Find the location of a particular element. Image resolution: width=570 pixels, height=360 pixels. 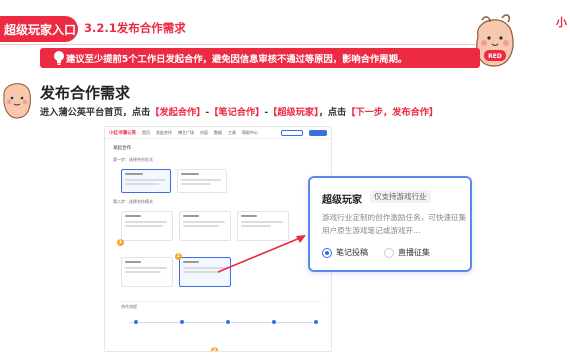

step1-label: 第一步：选择合作形式 is located at coordinates (133, 159).